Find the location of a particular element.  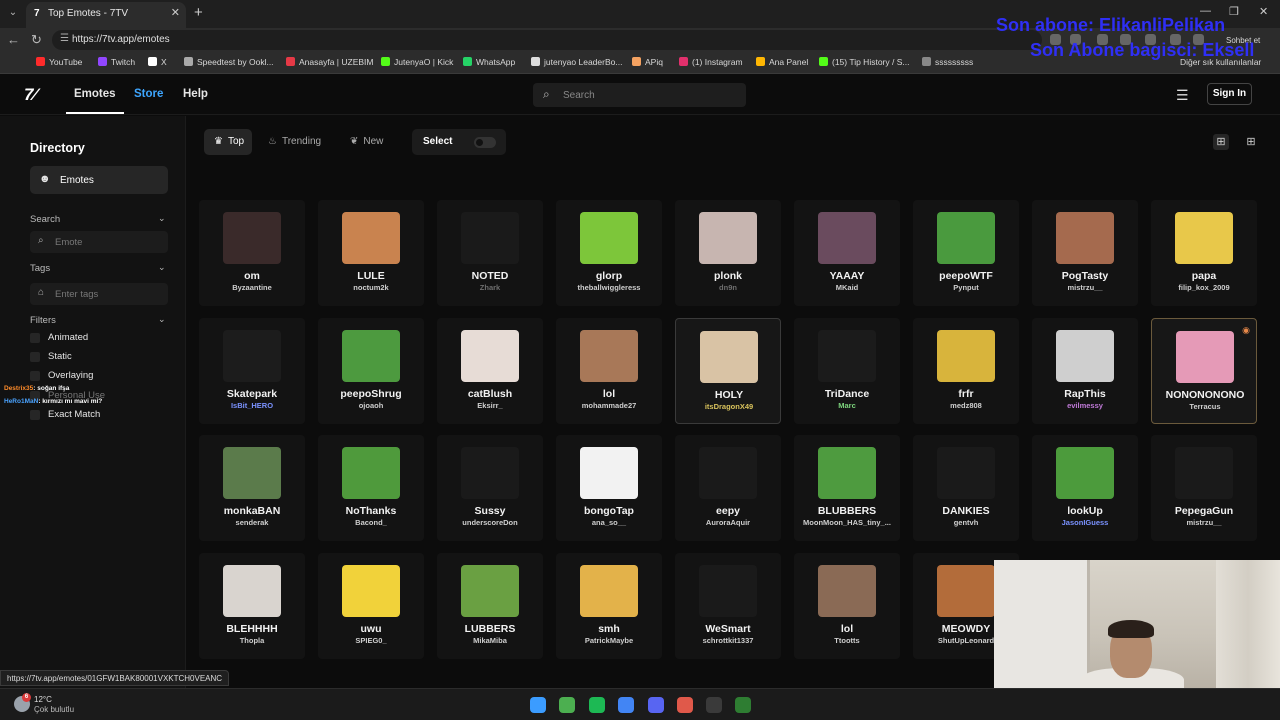

spotify-icon is located at coordinates (597, 705).